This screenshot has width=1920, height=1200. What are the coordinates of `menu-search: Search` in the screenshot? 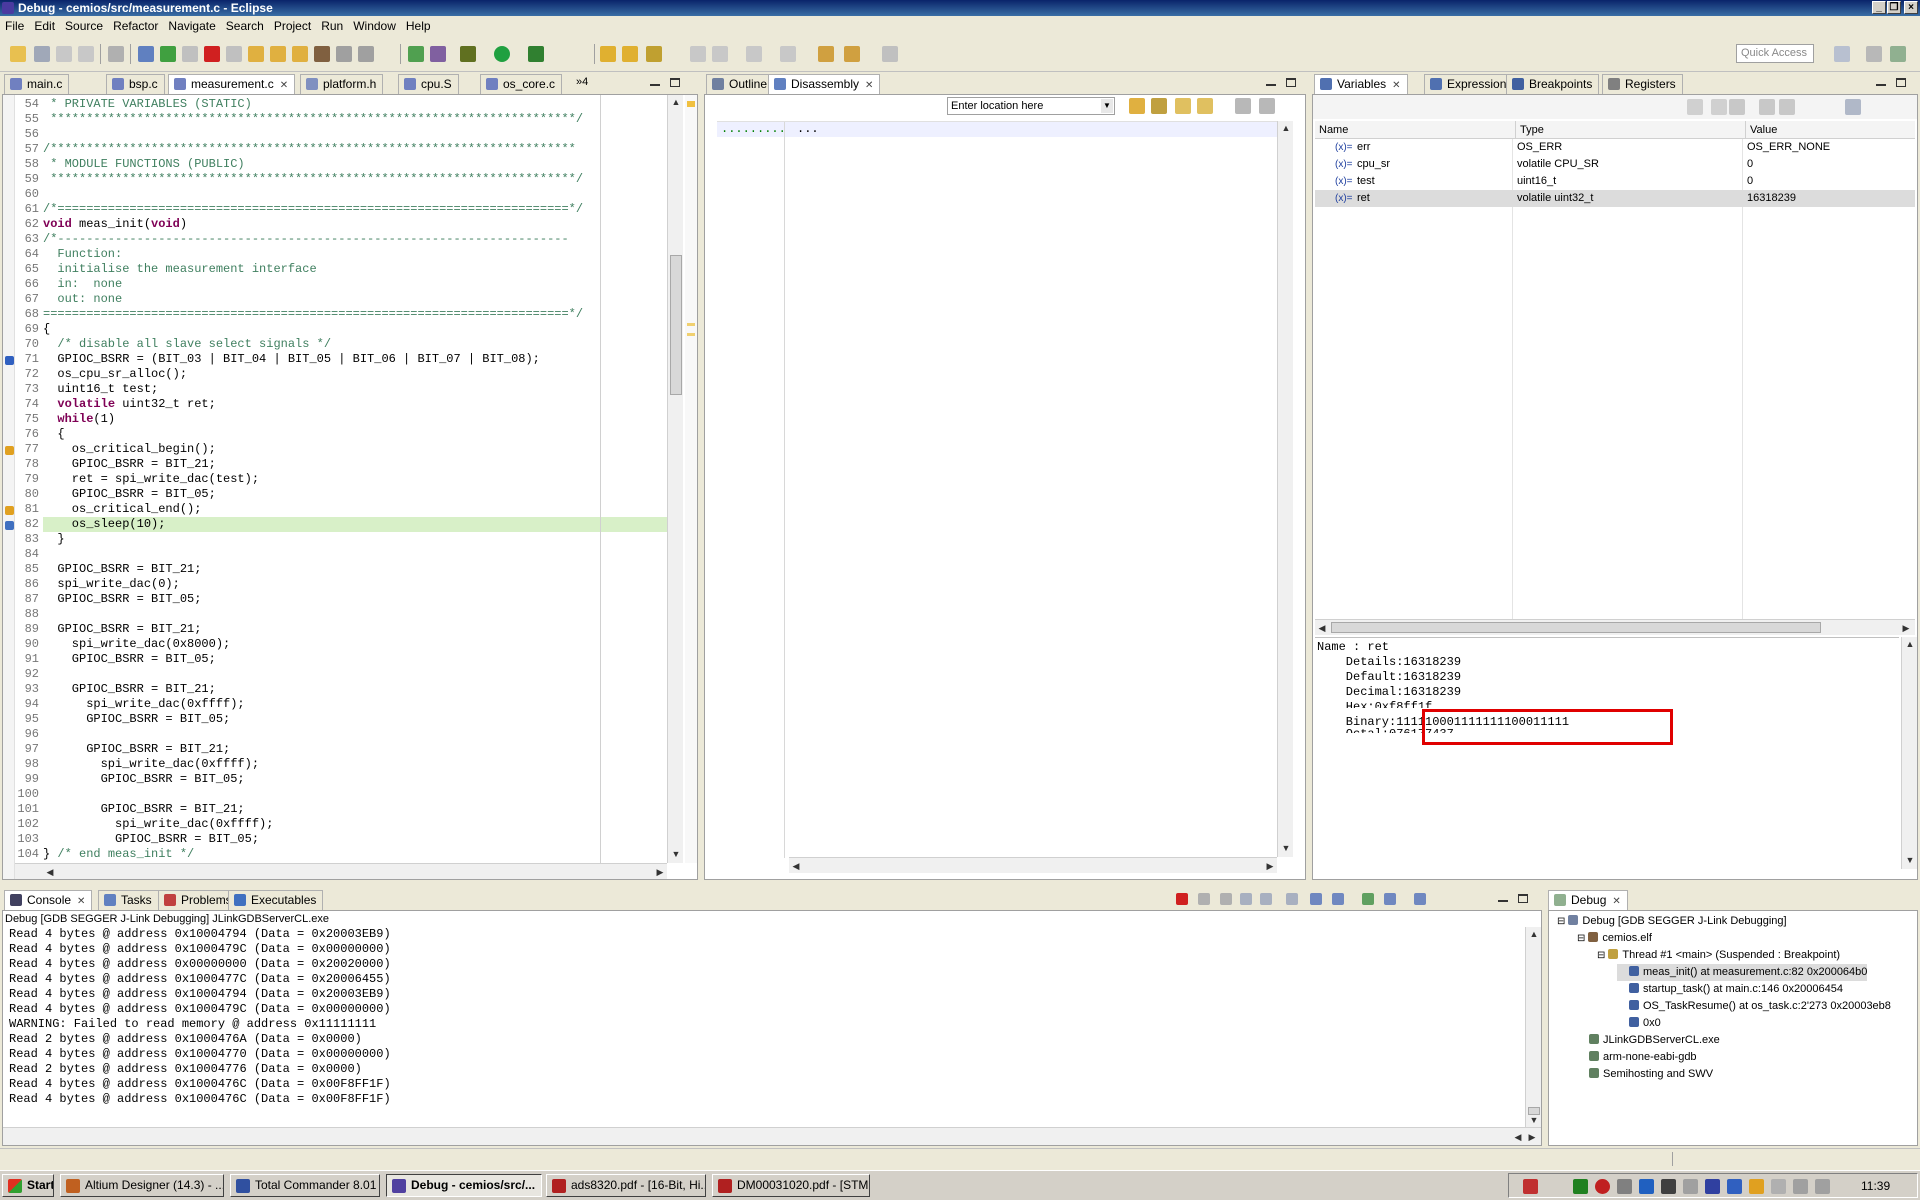 It's located at (245, 26).